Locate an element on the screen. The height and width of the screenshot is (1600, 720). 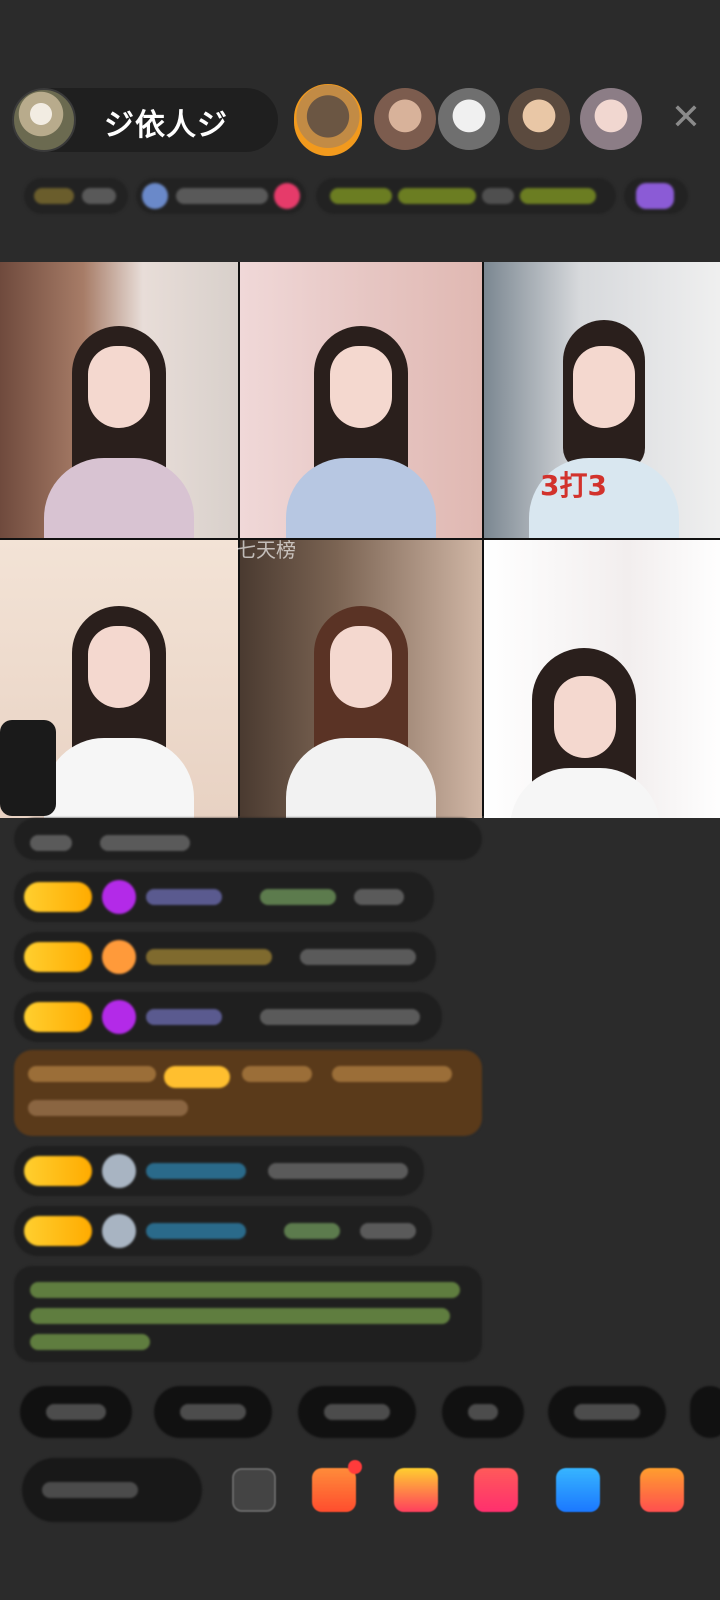
emoji-icon is located at coordinates (254, 1490).